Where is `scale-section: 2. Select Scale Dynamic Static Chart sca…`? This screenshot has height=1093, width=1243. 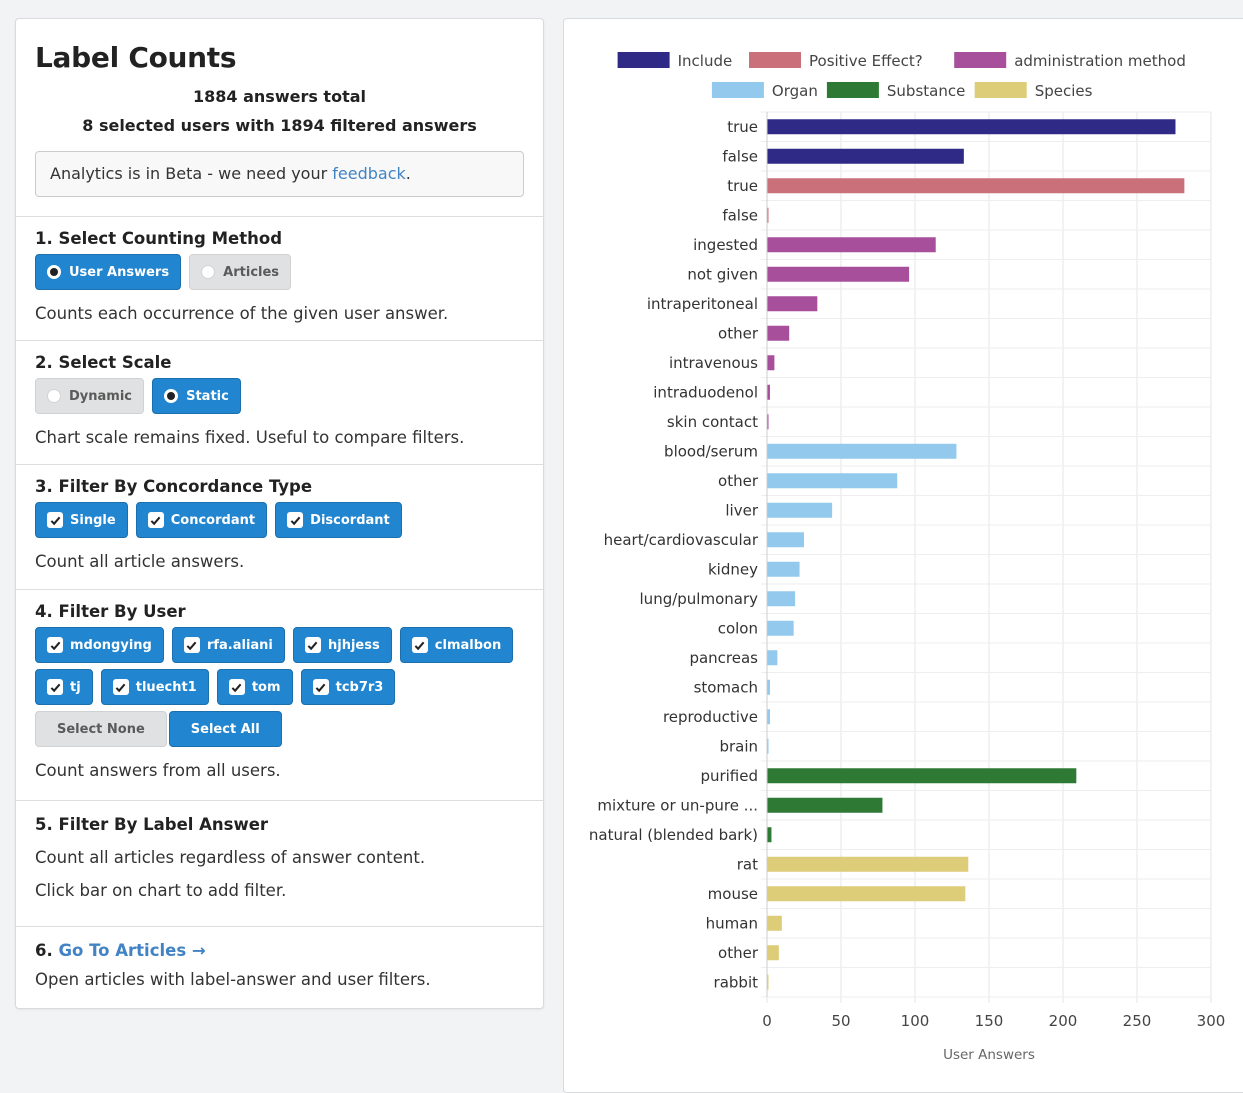
scale-section: 2. Select Scale Dynamic Static Chart sca… is located at coordinates (279, 402).